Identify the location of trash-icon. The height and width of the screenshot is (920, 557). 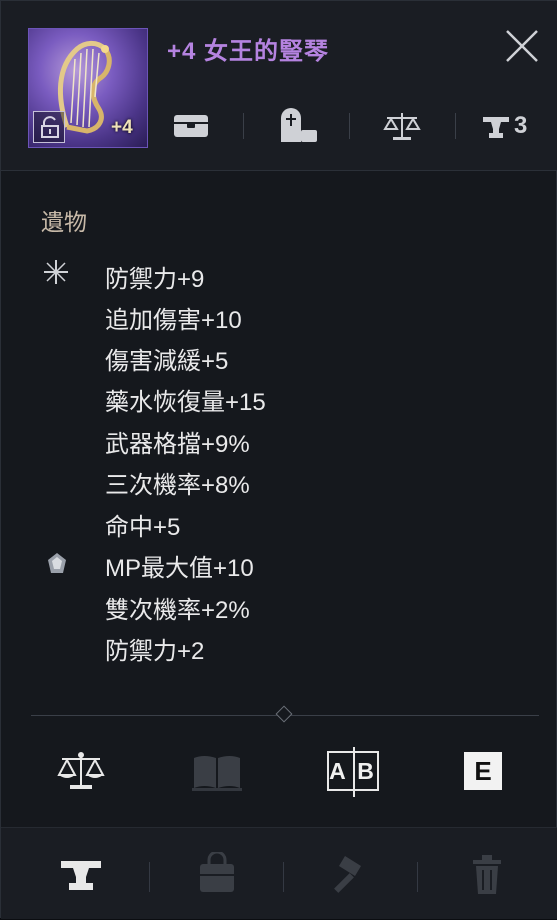
(487, 874).